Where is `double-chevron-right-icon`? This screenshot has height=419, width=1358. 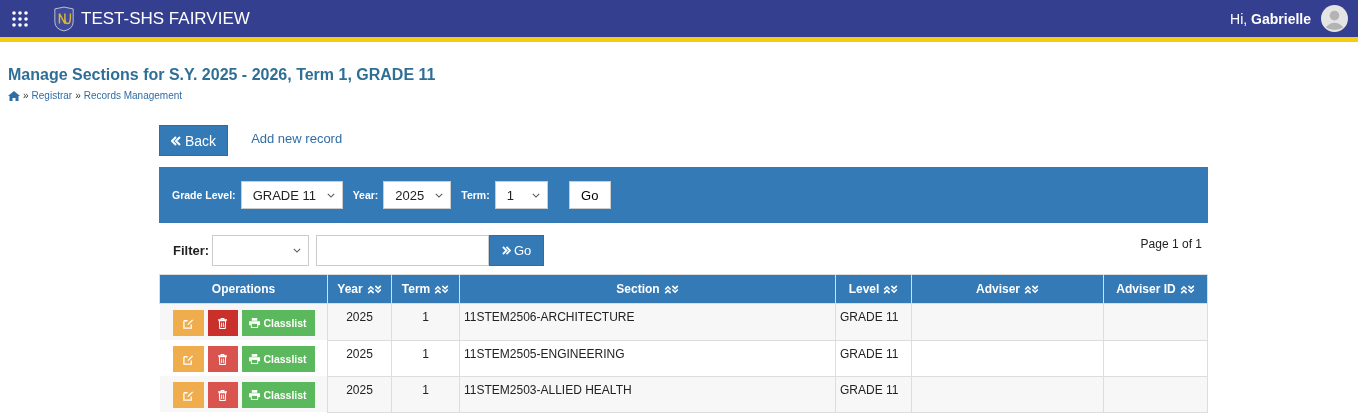 double-chevron-right-icon is located at coordinates (506, 250).